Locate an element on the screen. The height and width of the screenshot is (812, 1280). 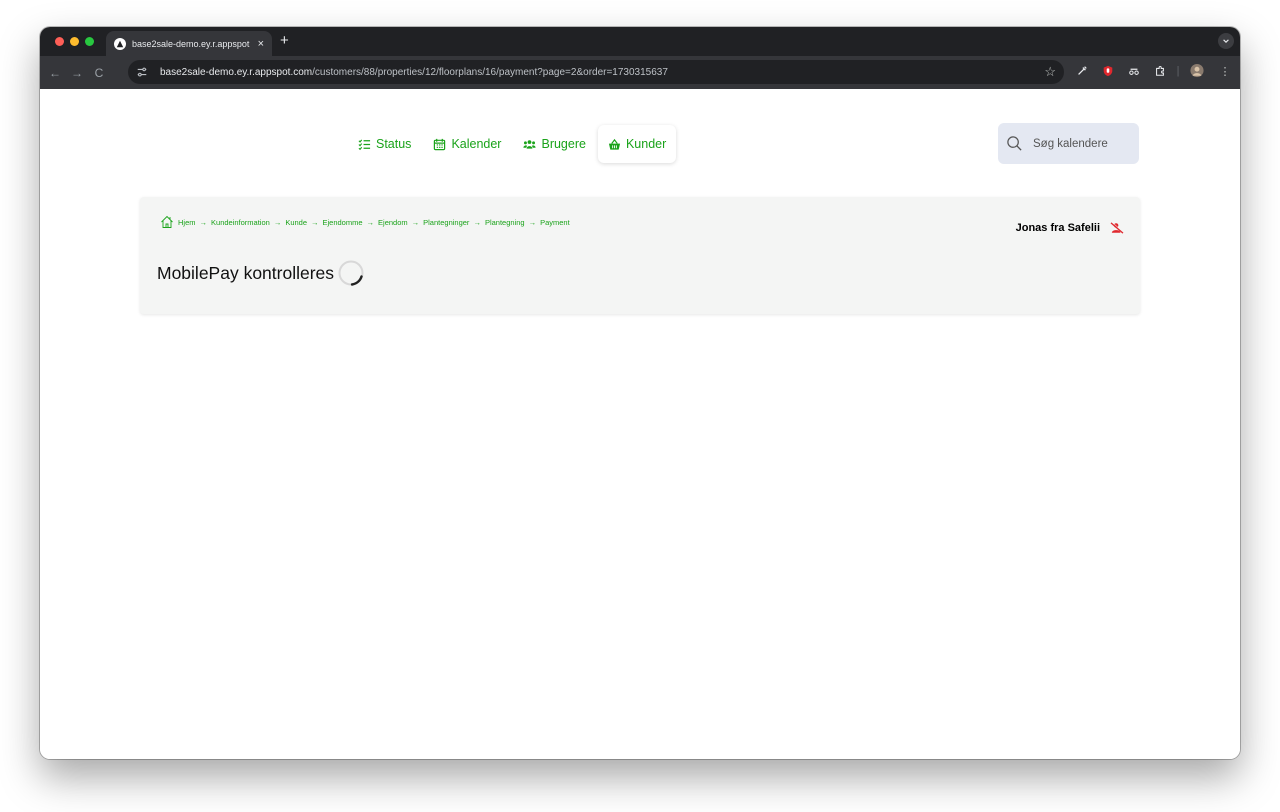
forward-button: → is located at coordinates (77, 73).